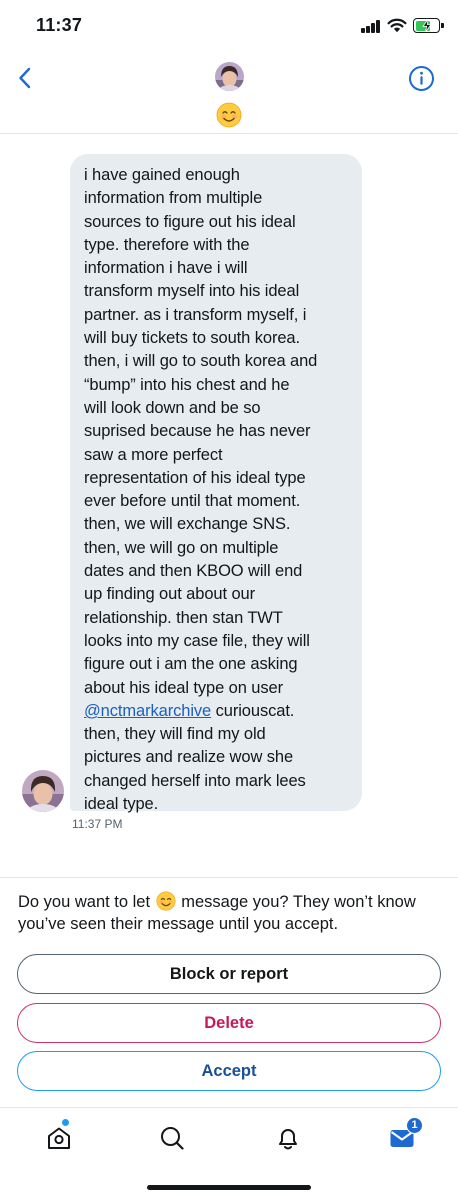  What do you see at coordinates (65, 1122) in the screenshot?
I see `home-notification-dot` at bounding box center [65, 1122].